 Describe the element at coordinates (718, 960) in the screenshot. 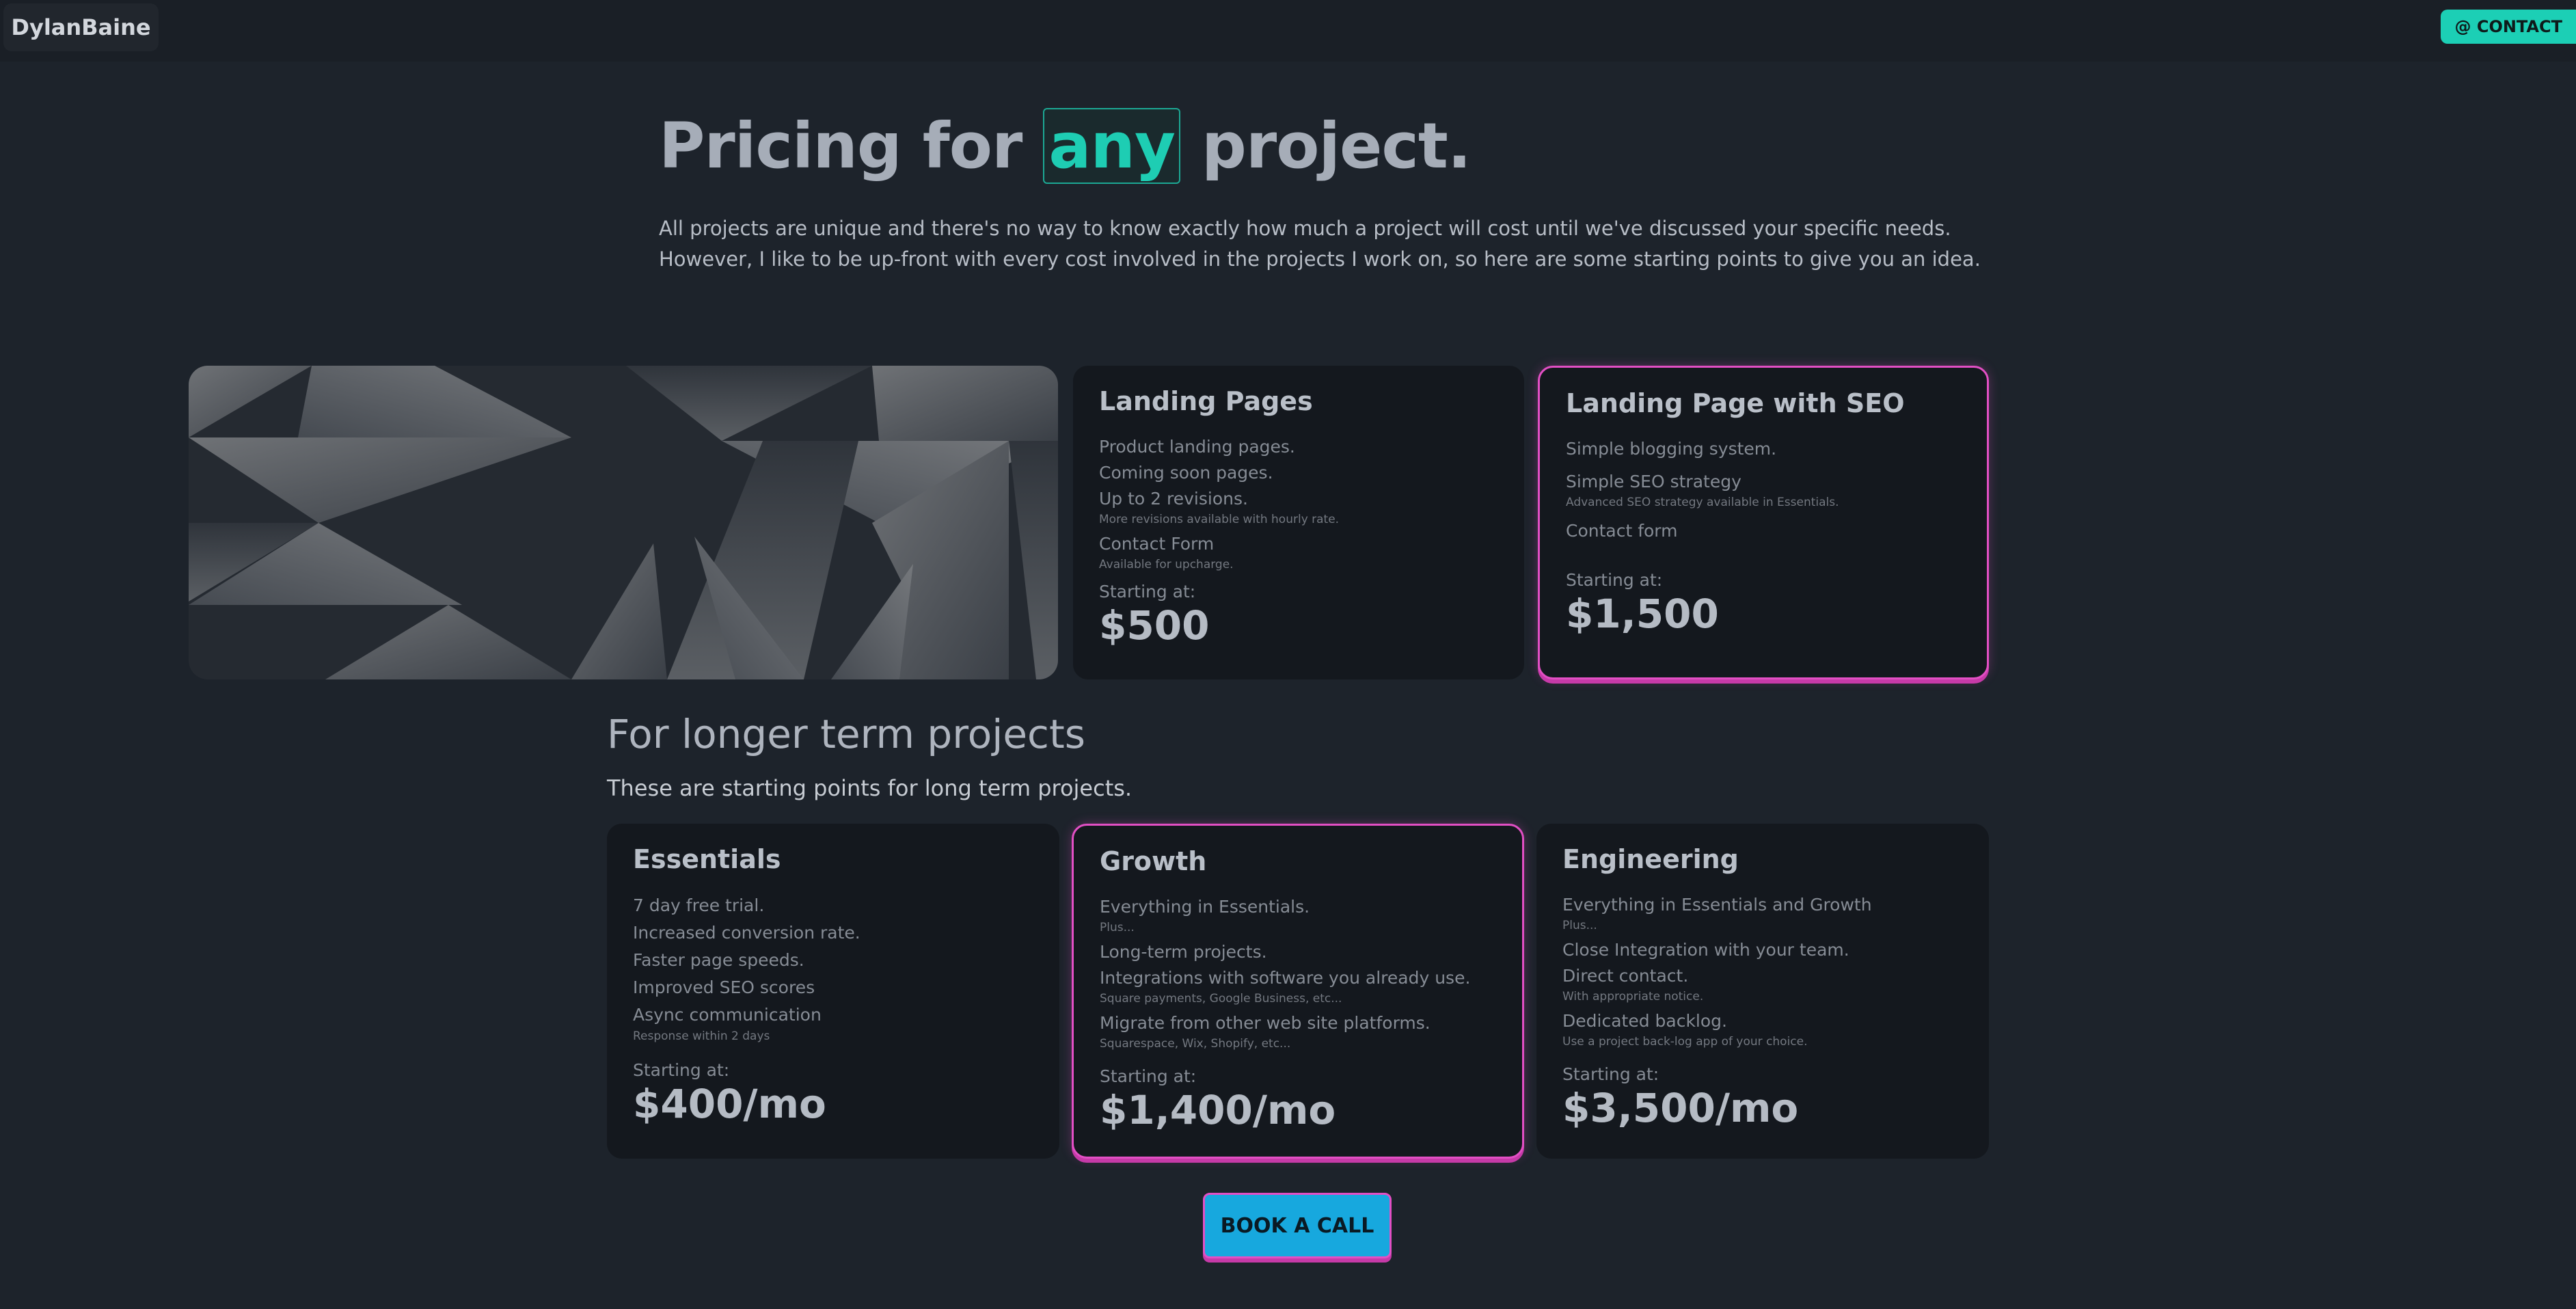

I see `feature-item: Faster page speeds.` at that location.